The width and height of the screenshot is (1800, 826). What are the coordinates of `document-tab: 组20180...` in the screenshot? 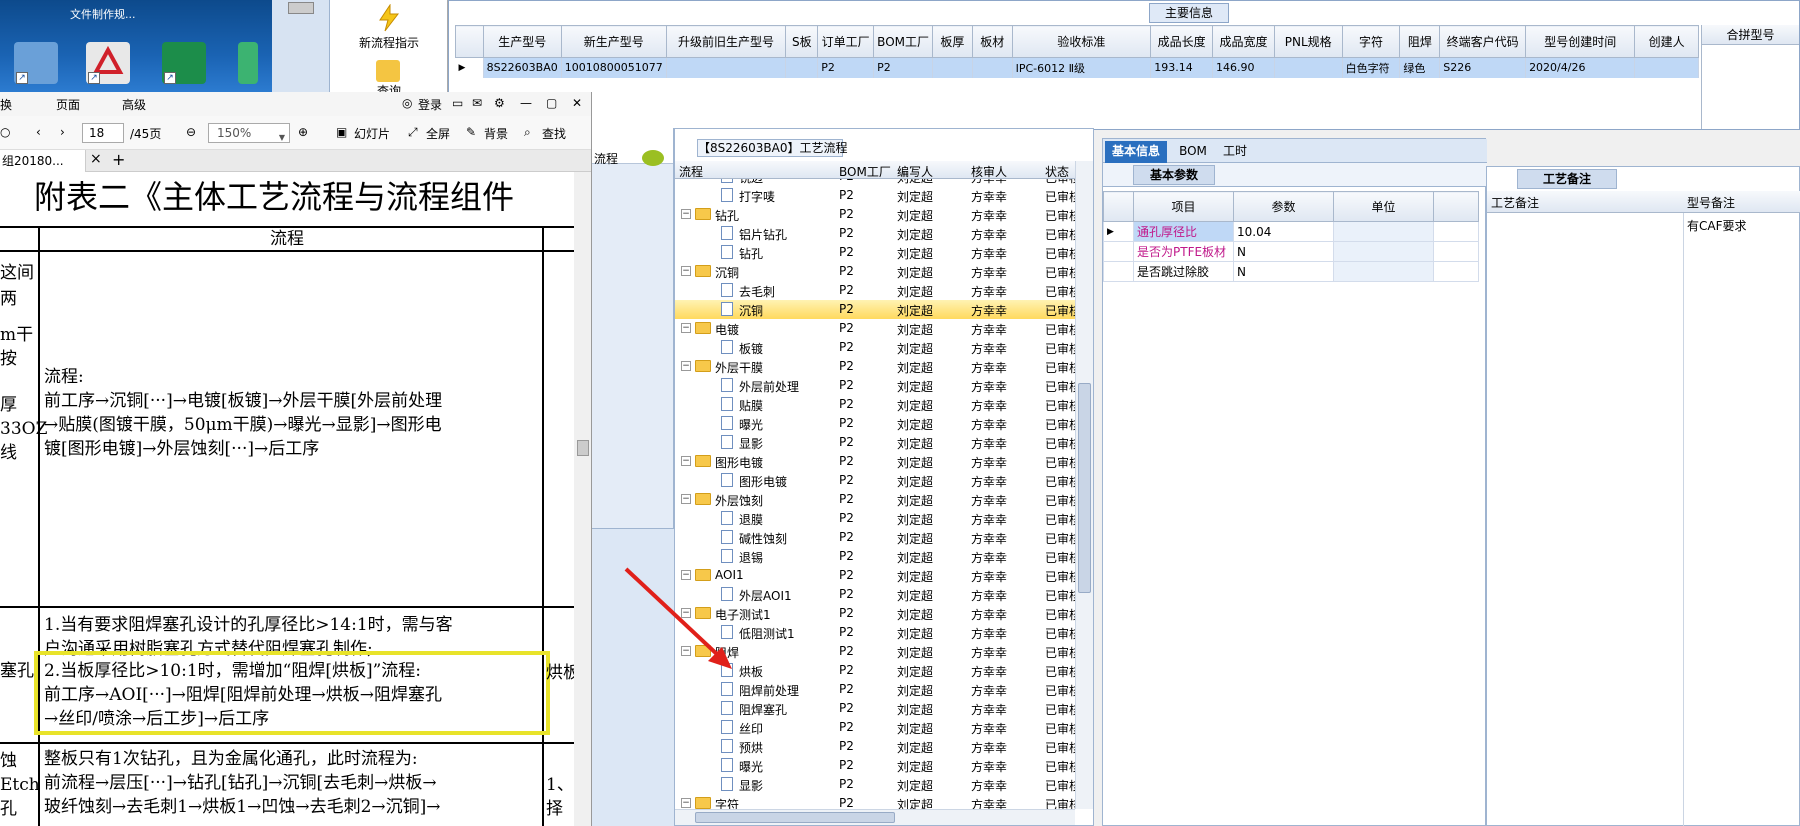 It's located at (43, 161).